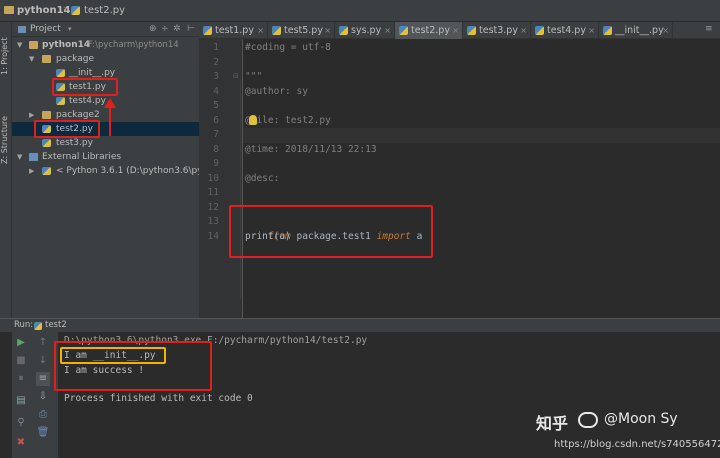 Image resolution: width=720 pixels, height=458 pixels. Describe the element at coordinates (85, 87) in the screenshot. I see `annotation-box-test1` at that location.